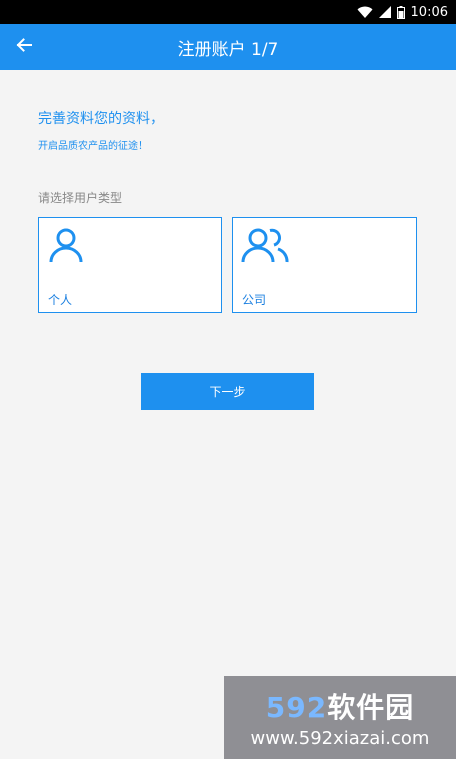 Image resolution: width=456 pixels, height=759 pixels. I want to click on app-toolbar: 注册账户 1/7, so click(228, 47).